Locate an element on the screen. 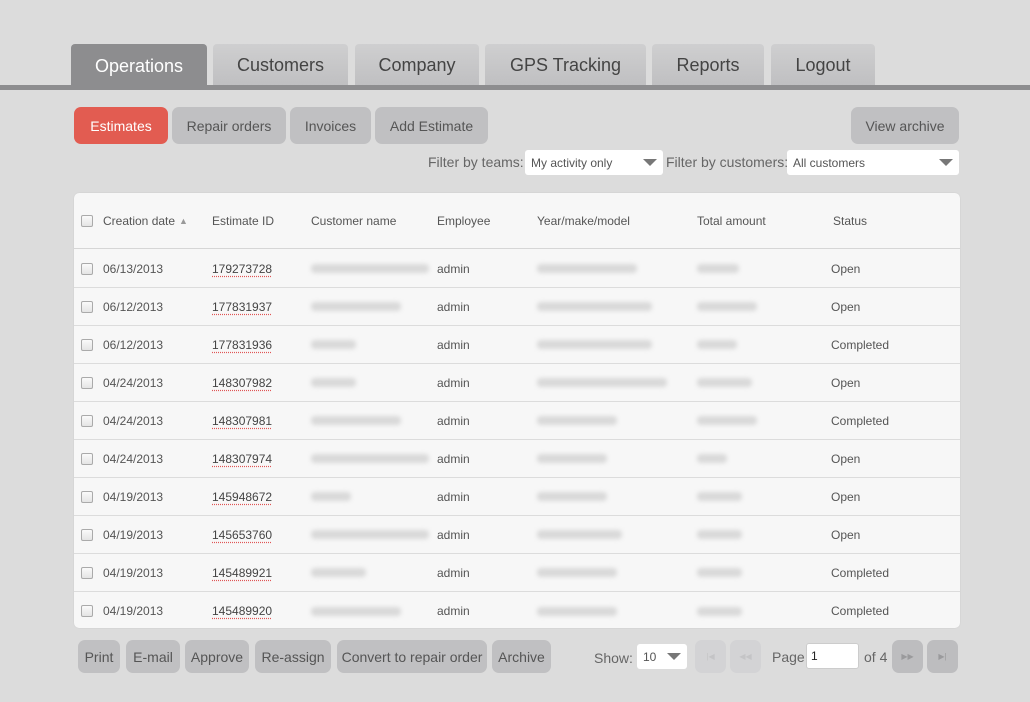 This screenshot has height=702, width=1030. estimate-id: 148307981 is located at coordinates (242, 421).